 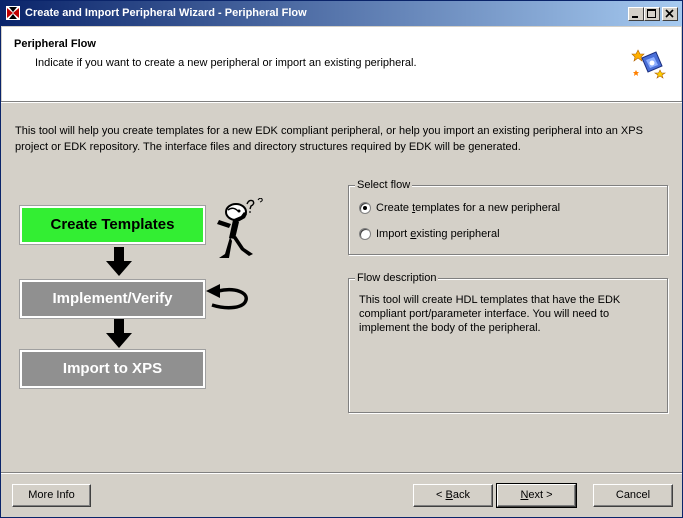 What do you see at coordinates (13, 13) in the screenshot?
I see `xilinx-icon` at bounding box center [13, 13].